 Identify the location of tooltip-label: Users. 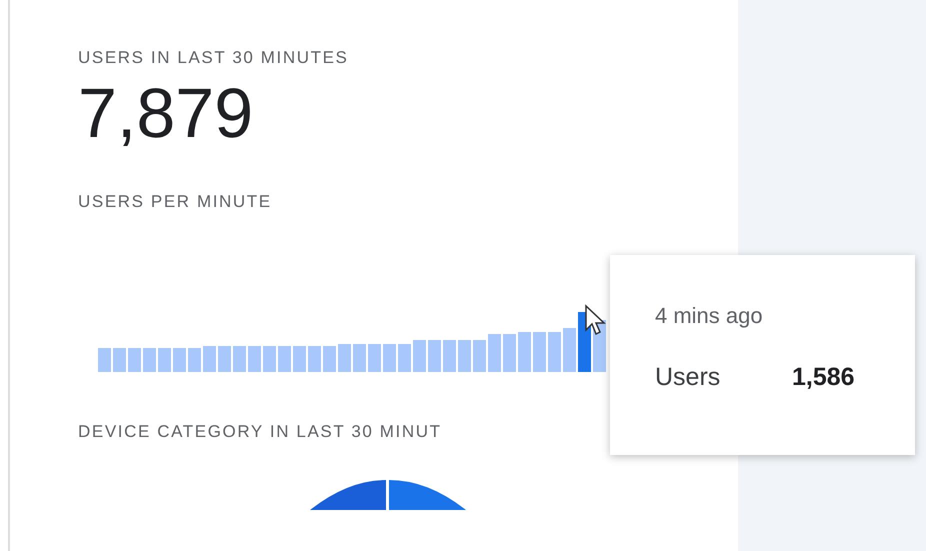
(688, 377).